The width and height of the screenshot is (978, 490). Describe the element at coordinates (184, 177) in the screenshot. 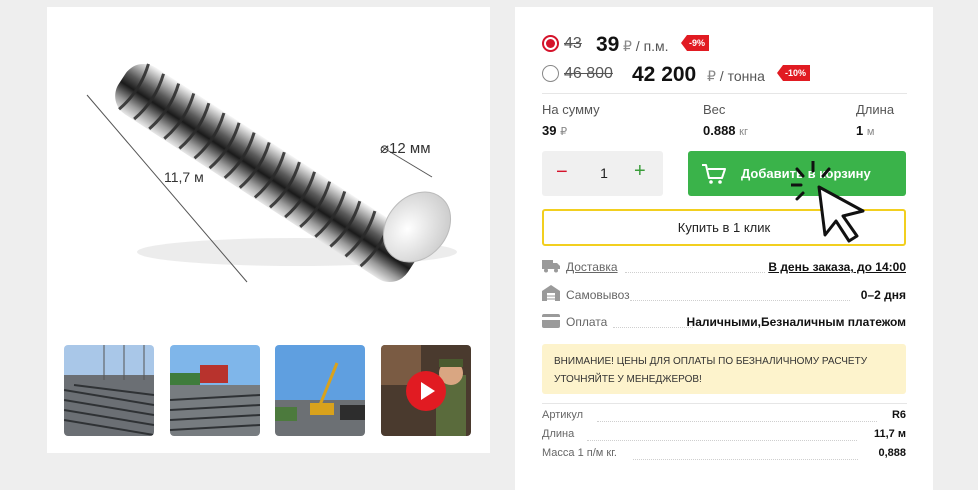

I see `length-dimension-label: 11,7 м` at that location.